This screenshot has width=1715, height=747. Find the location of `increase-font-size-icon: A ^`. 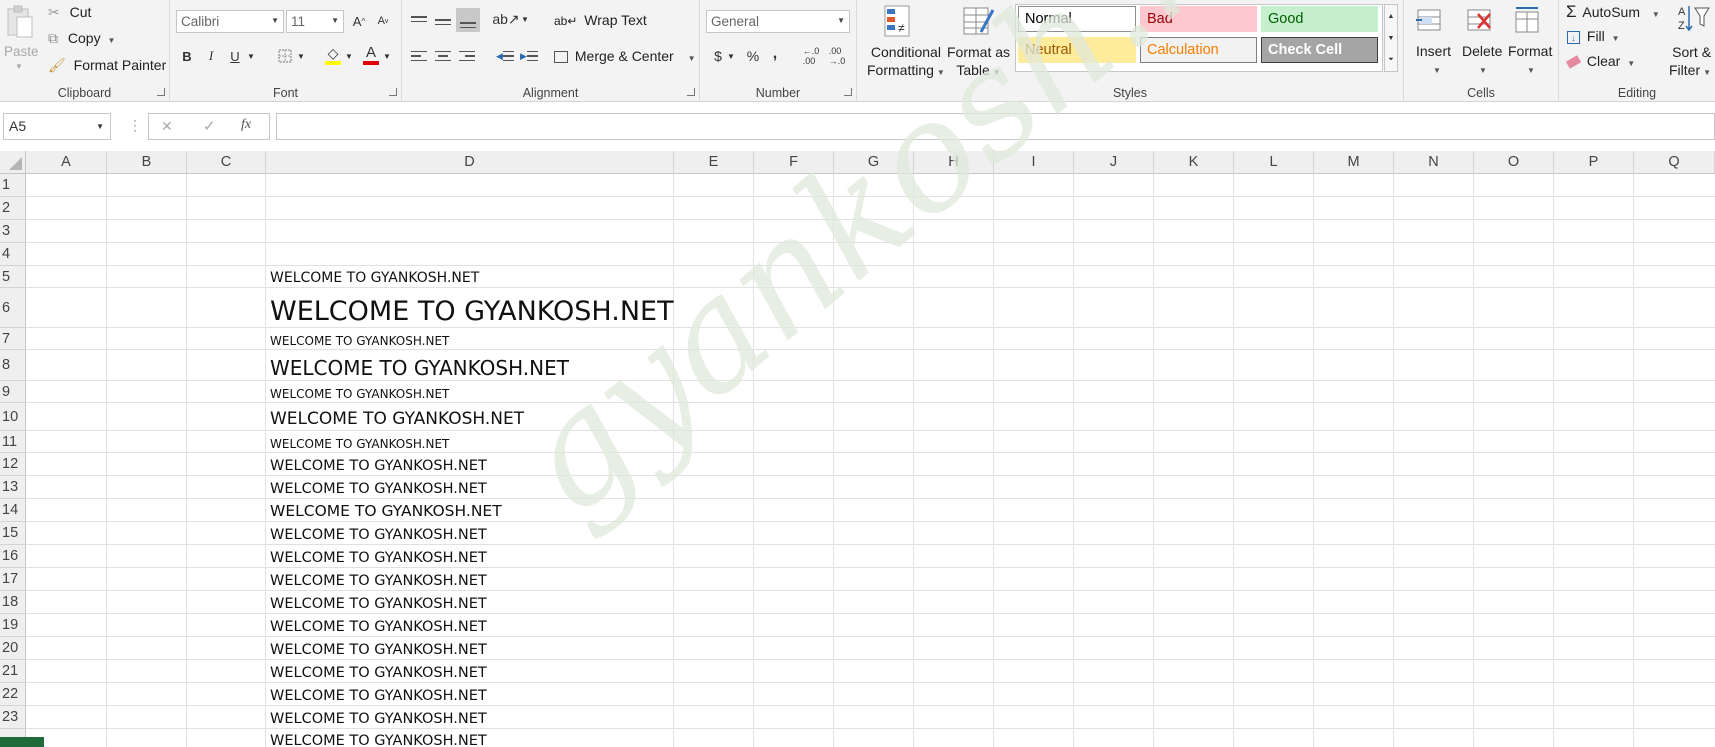

increase-font-size-icon: A ^ is located at coordinates (359, 21).